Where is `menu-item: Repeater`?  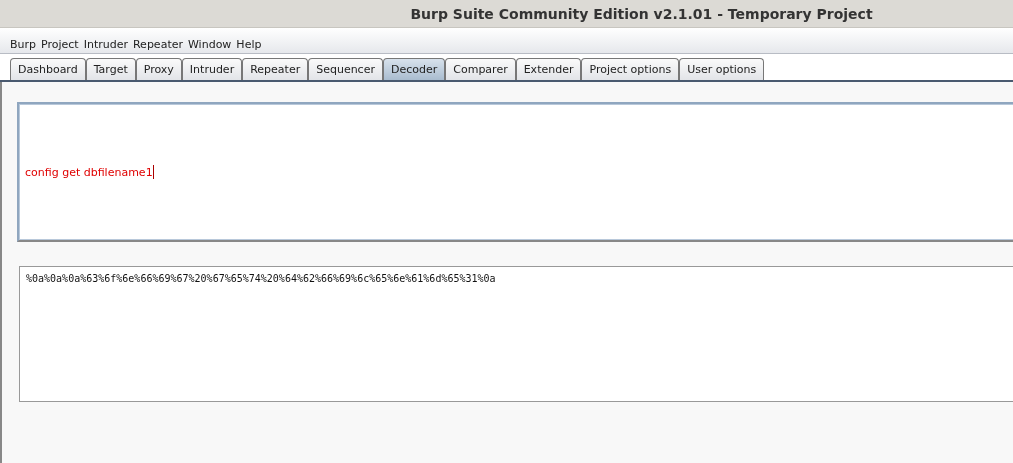
menu-item: Repeater is located at coordinates (157, 44).